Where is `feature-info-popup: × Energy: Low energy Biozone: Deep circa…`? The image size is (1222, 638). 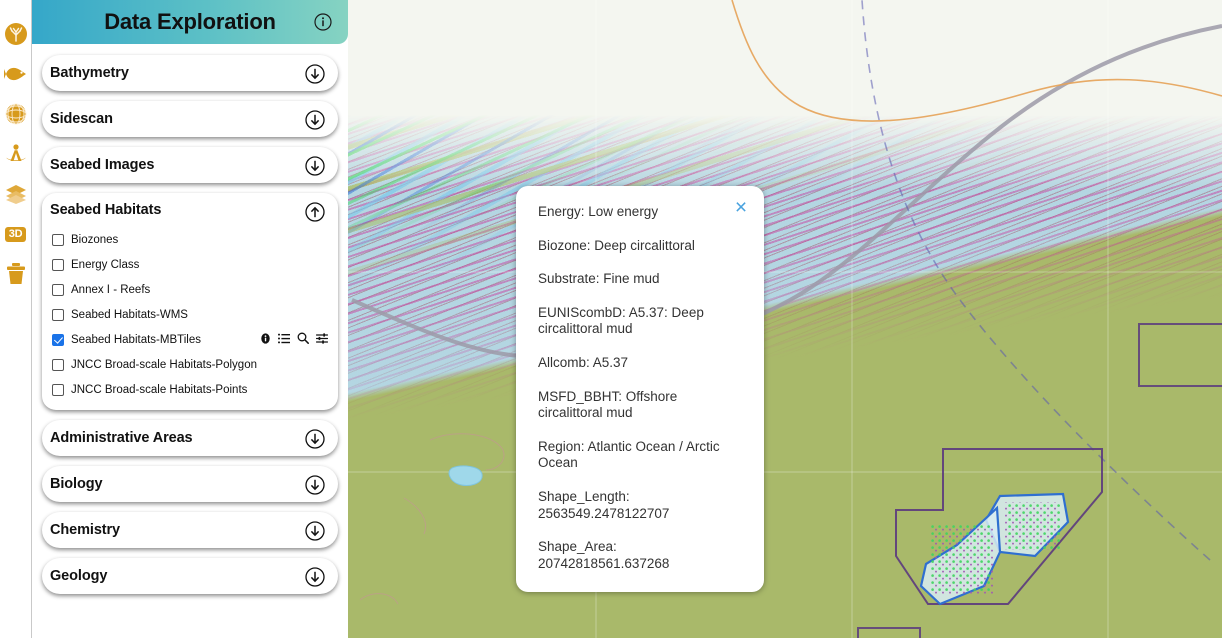 feature-info-popup: × Energy: Low energy Biozone: Deep circa… is located at coordinates (640, 389).